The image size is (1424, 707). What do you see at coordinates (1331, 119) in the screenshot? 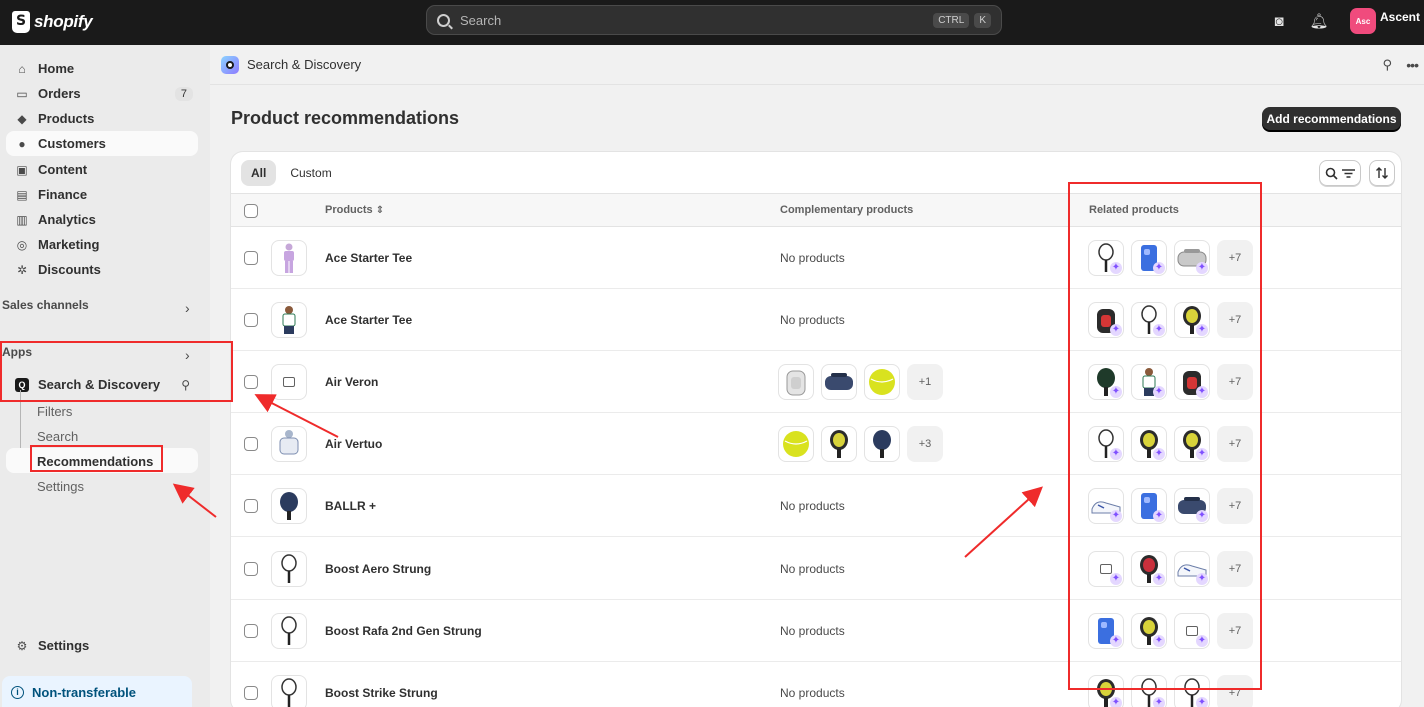
I see `add-recommendations-button: Add recommendations` at bounding box center [1331, 119].